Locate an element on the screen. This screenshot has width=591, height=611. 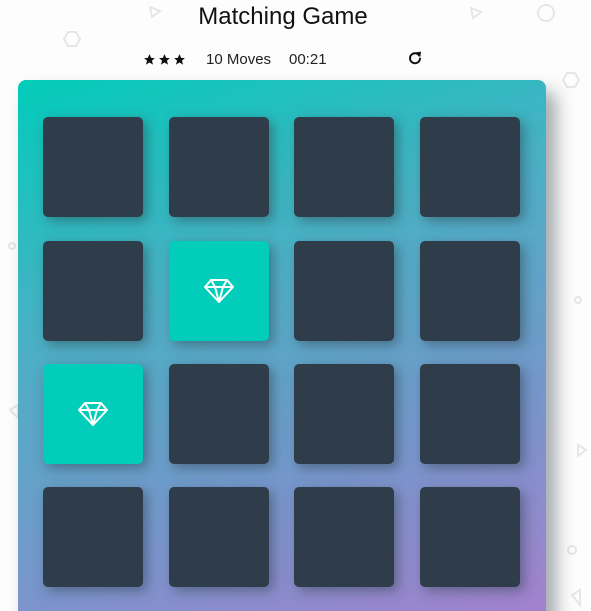
timer: 00:21 is located at coordinates (308, 59).